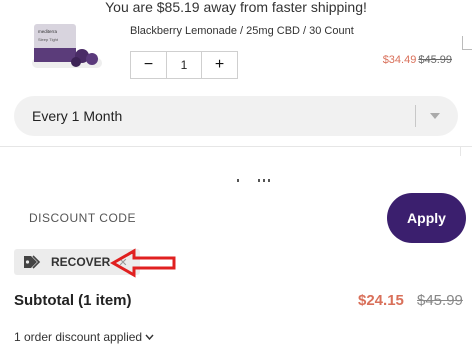 This screenshot has width=472, height=347. I want to click on discount-summary-toggle: 1 order discount applied, so click(84, 337).